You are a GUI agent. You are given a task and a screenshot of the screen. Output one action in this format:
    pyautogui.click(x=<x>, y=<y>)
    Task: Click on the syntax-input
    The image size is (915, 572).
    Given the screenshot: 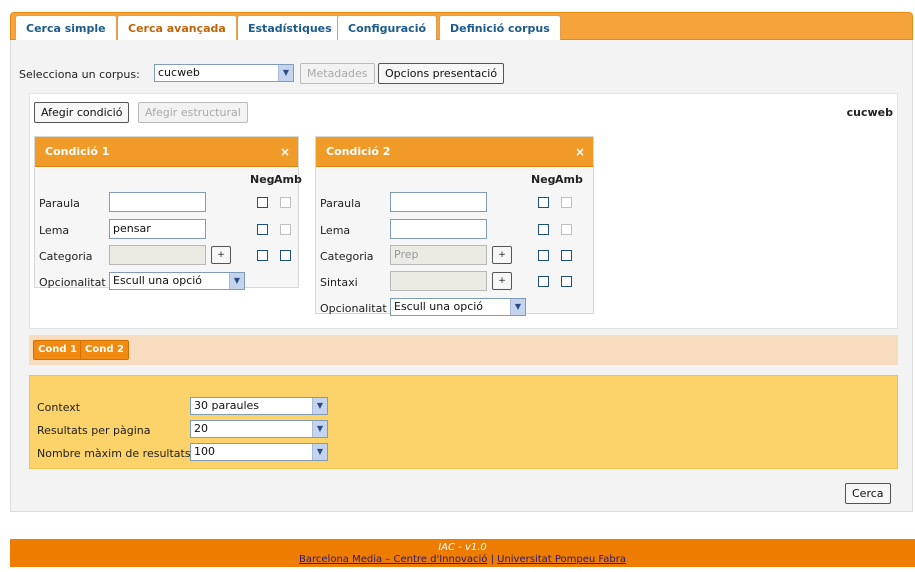 What is the action you would take?
    pyautogui.click(x=438, y=281)
    